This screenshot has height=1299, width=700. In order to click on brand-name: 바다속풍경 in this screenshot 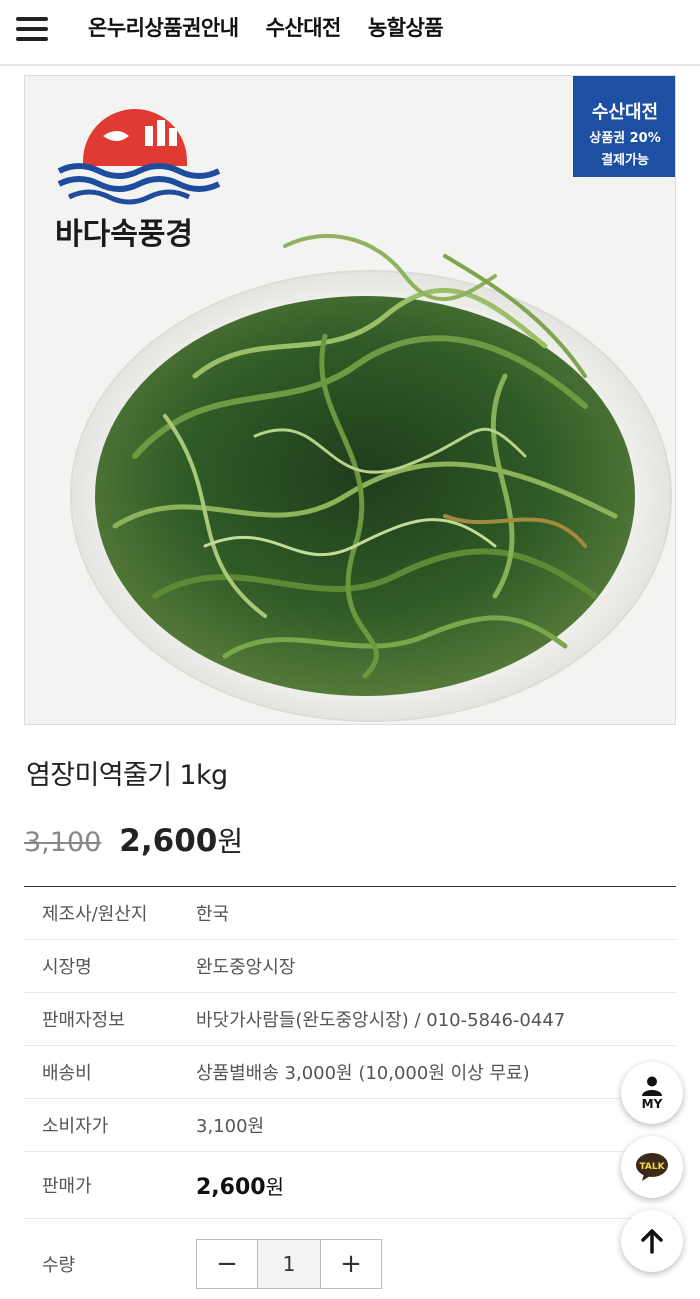, I will do `click(124, 234)`.